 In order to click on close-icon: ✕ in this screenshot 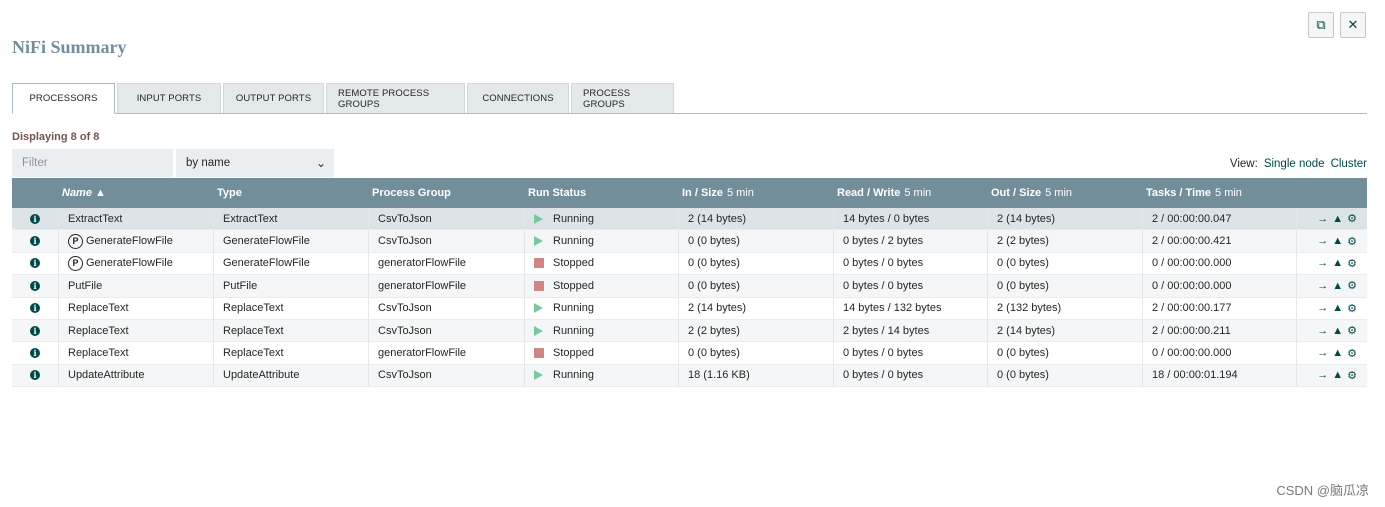, I will do `click(1353, 25)`.